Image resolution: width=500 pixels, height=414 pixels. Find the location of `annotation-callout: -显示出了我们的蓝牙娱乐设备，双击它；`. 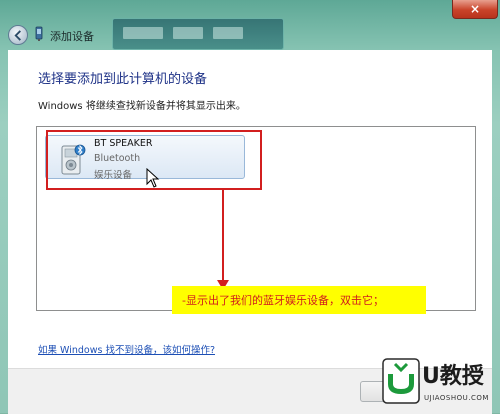

annotation-callout: -显示出了我们的蓝牙娱乐设备，双击它； is located at coordinates (299, 300).